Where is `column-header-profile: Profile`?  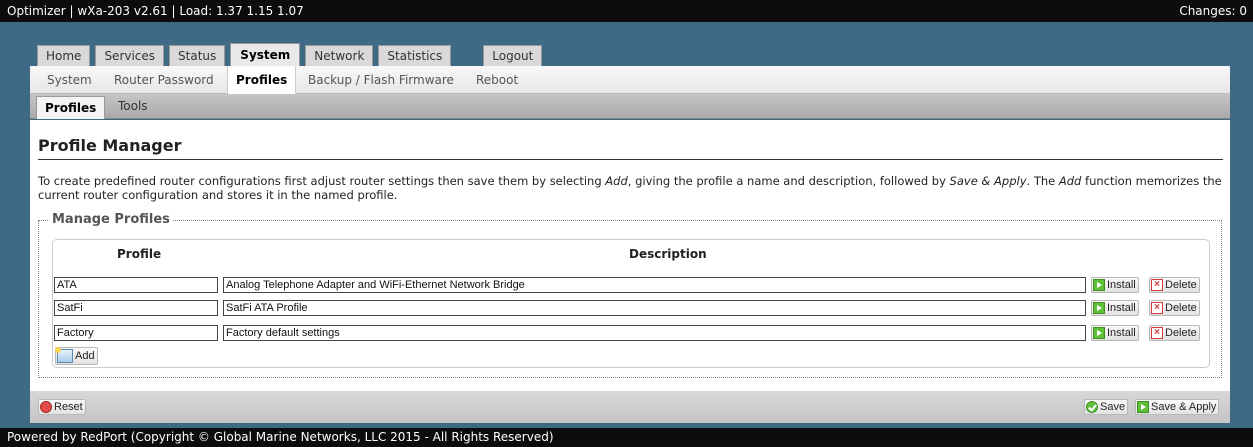 column-header-profile: Profile is located at coordinates (139, 254).